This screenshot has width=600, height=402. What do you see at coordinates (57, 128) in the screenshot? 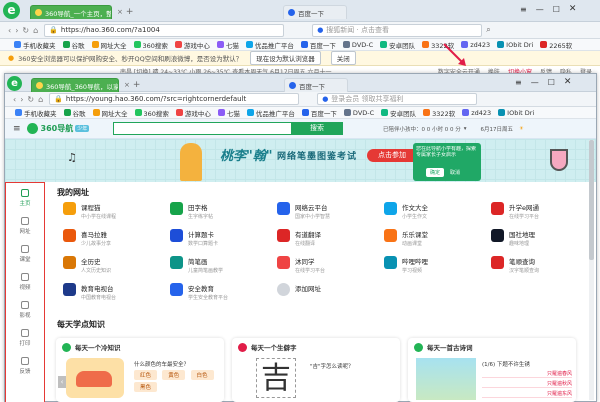
I see `site-logo: 360导航` at bounding box center [57, 128].